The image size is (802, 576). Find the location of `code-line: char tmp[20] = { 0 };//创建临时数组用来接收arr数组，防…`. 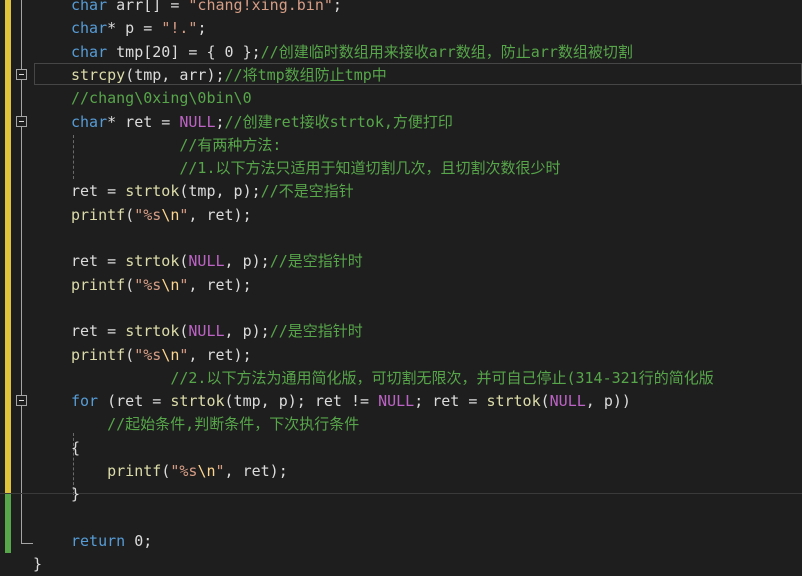

code-line: char tmp[20] = { 0 };//创建临时数组用来接收arr数组，防… is located at coordinates (401, 52).